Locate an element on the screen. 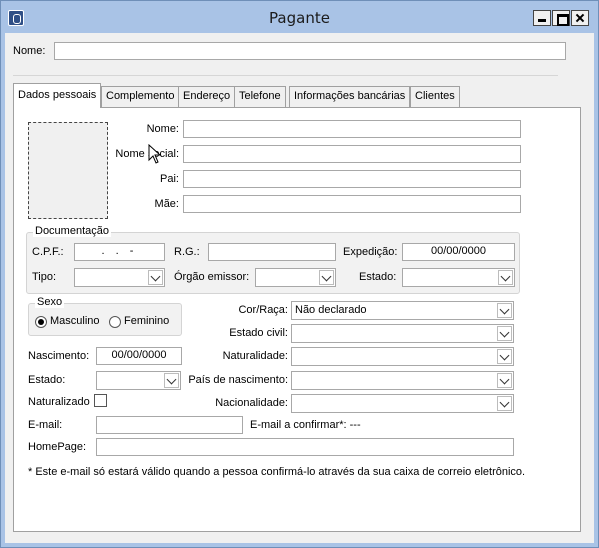  orgao-emissor-select is located at coordinates (295, 277).